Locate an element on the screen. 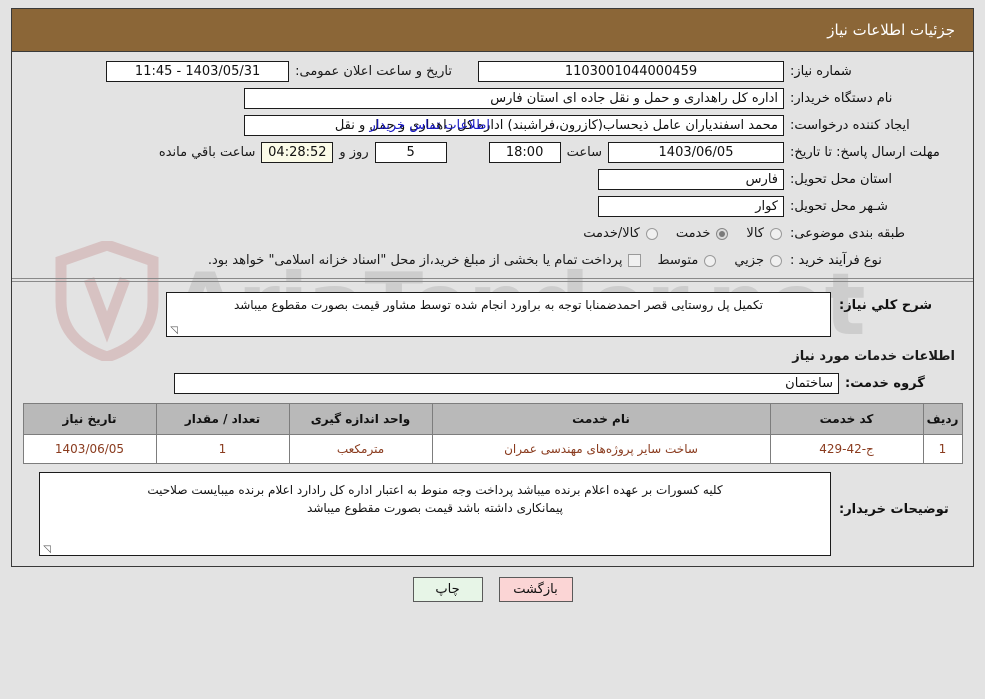 The height and width of the screenshot is (699, 985). service-group-section: گروه خدمت: ساختمان is located at coordinates (492, 382).